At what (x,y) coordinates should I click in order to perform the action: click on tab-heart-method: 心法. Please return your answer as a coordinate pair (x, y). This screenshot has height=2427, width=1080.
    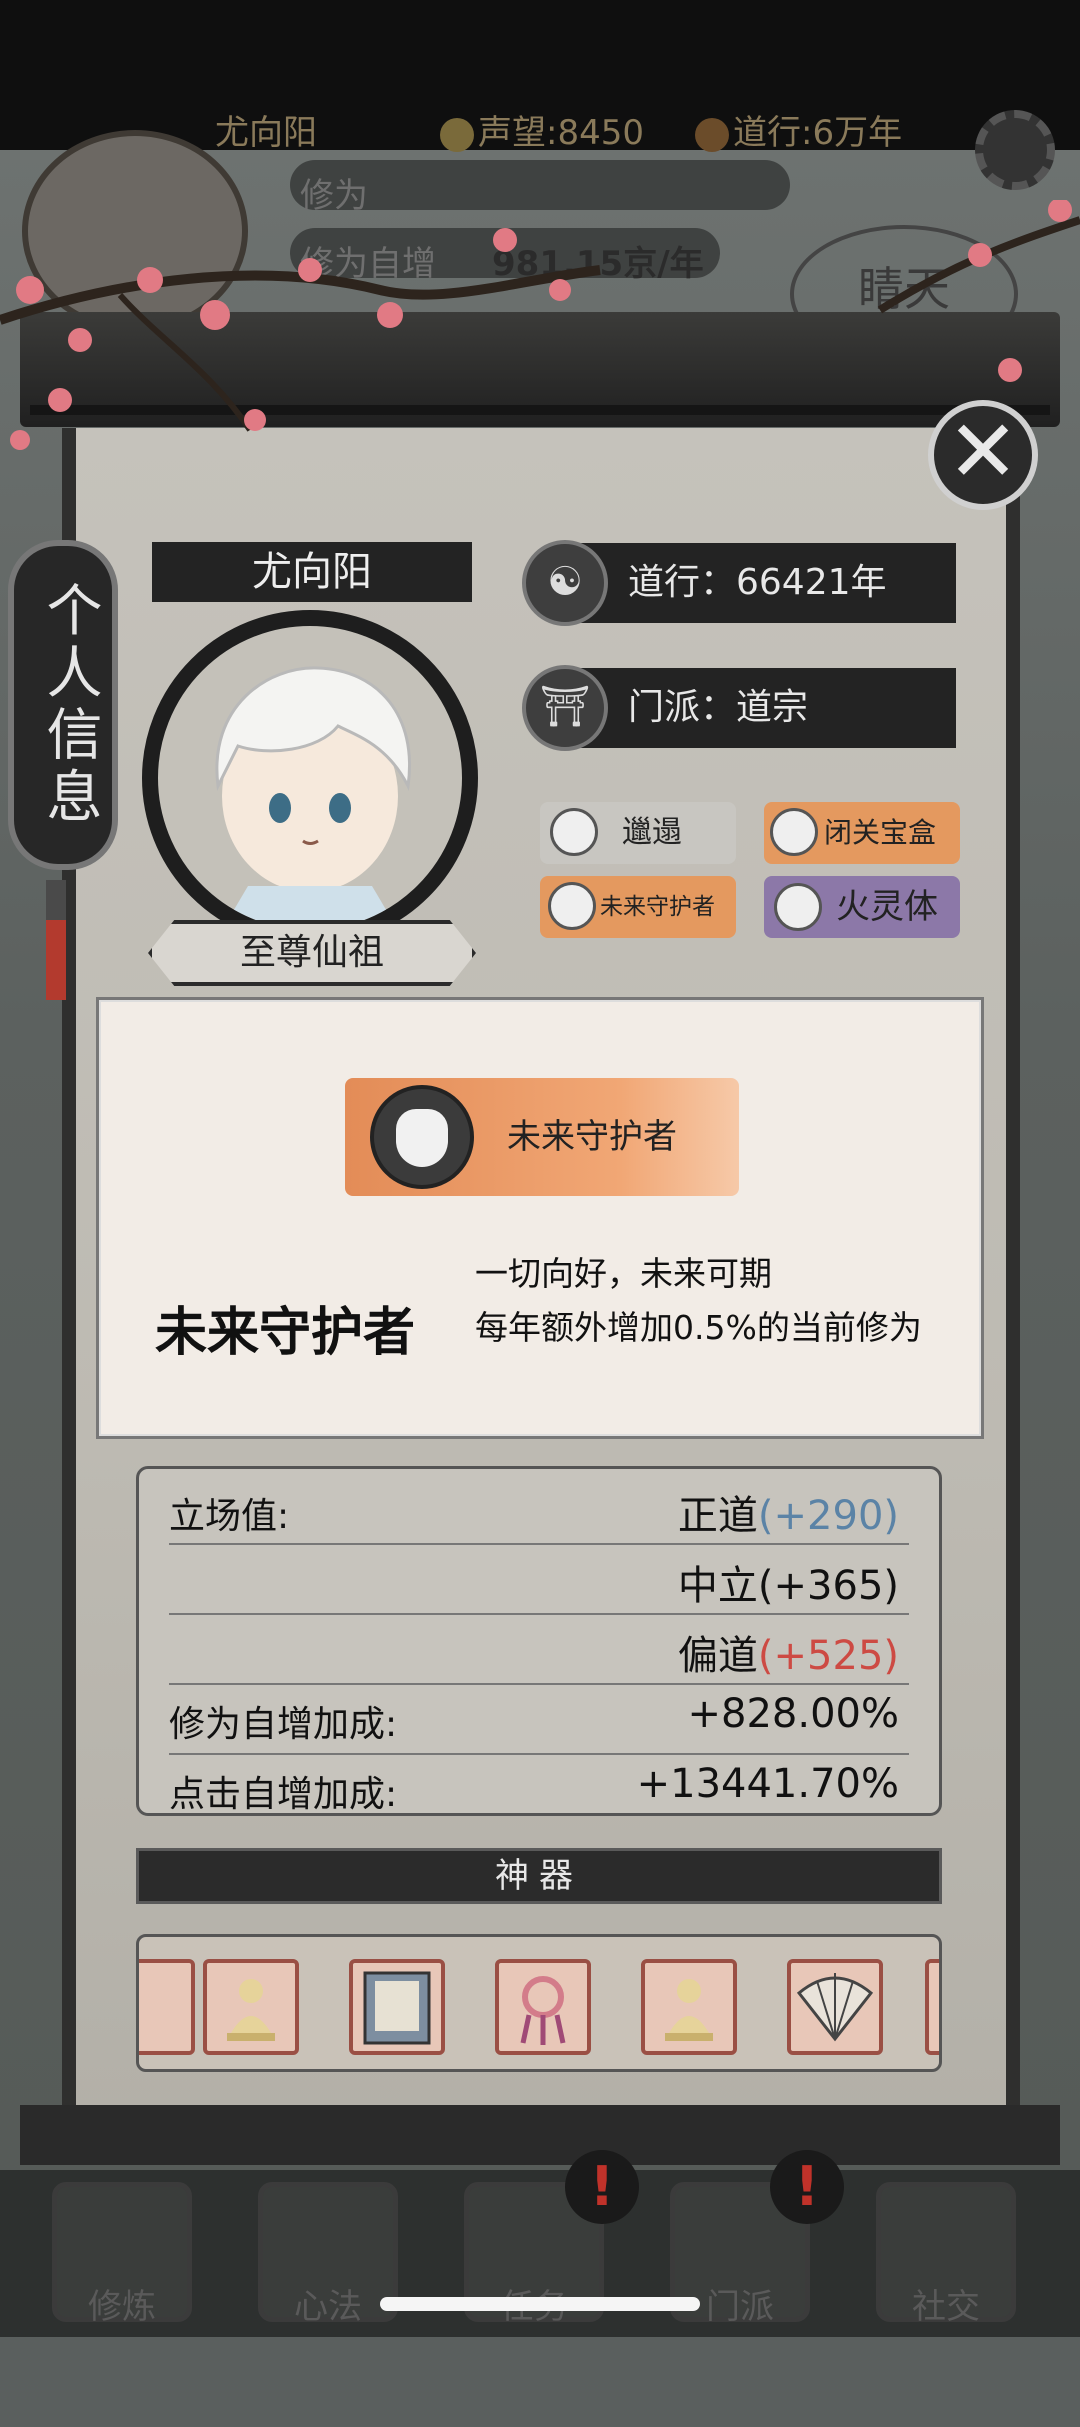
    Looking at the image, I should click on (328, 2254).